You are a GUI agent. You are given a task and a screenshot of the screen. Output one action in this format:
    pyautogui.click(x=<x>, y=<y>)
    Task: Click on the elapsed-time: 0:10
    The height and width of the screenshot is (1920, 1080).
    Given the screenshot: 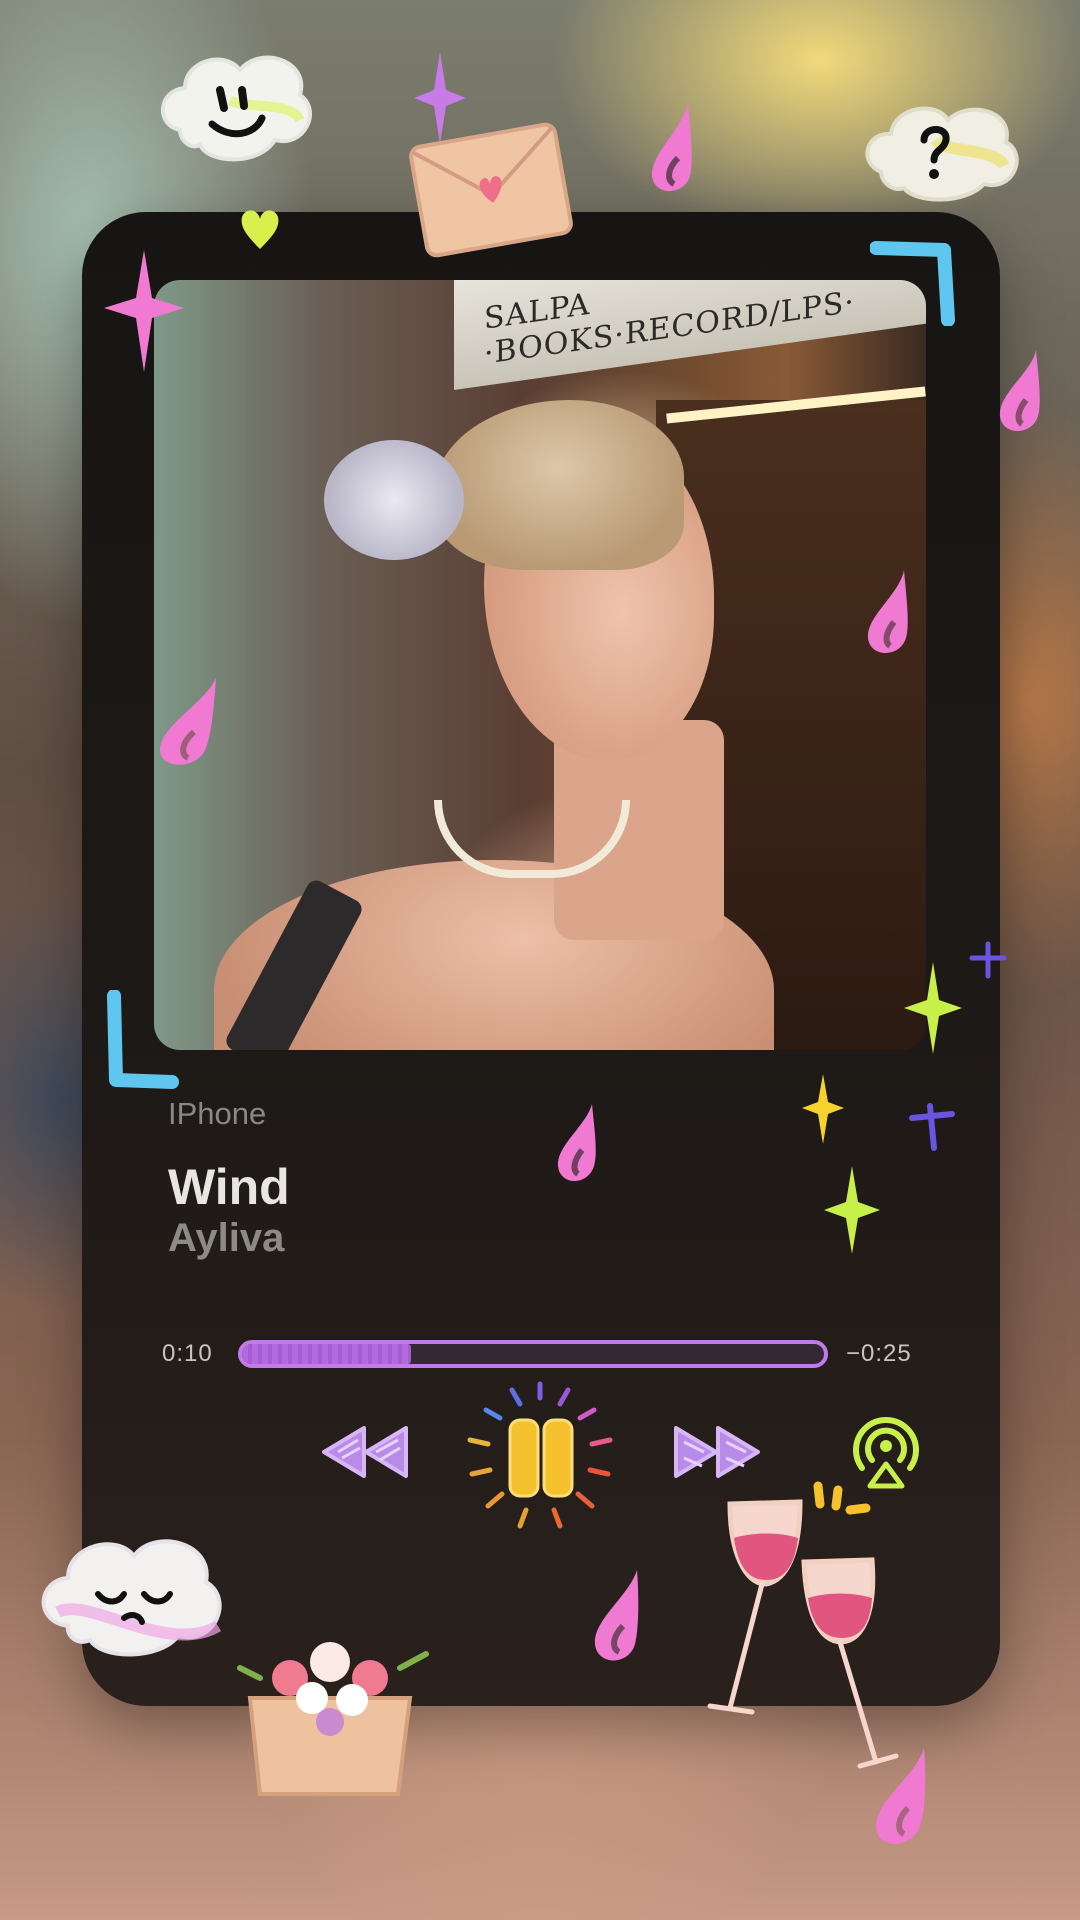 What is the action you would take?
    pyautogui.click(x=187, y=1353)
    